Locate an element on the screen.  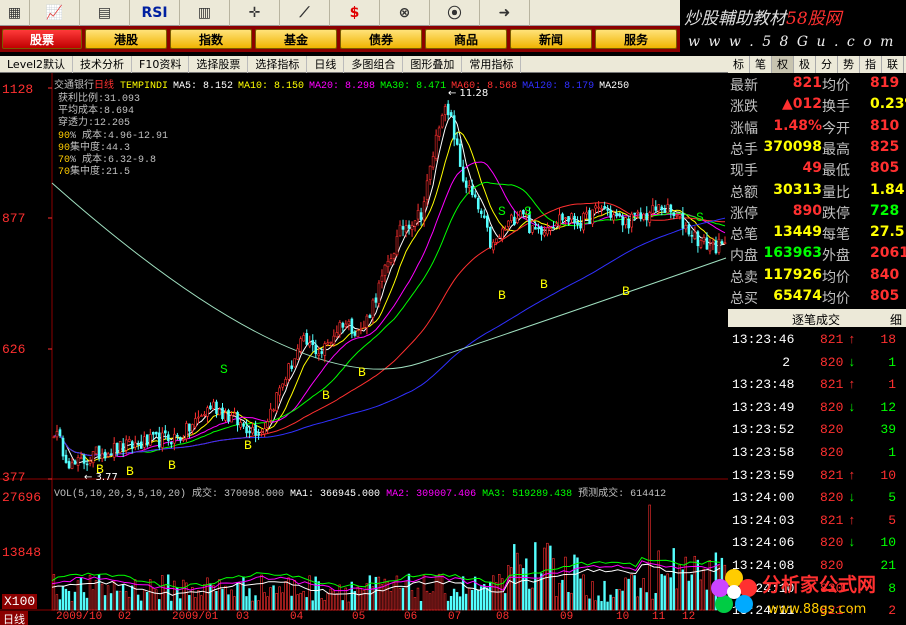
logo-url: w w w . 5 8 G u . c o m is located at coordinates (792, 42).